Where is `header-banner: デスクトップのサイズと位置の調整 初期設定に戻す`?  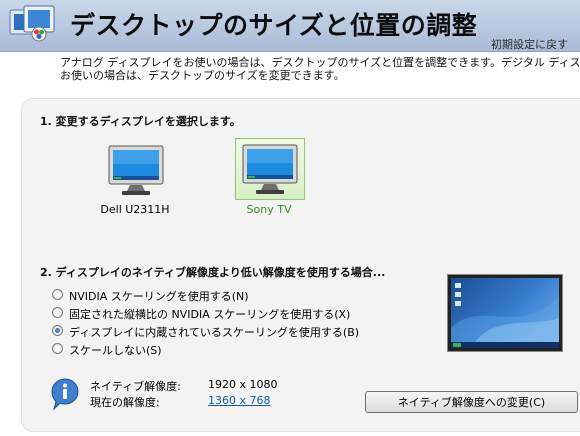 header-banner: デスクトップのサイズと位置の調整 初期設定に戻す is located at coordinates (290, 26).